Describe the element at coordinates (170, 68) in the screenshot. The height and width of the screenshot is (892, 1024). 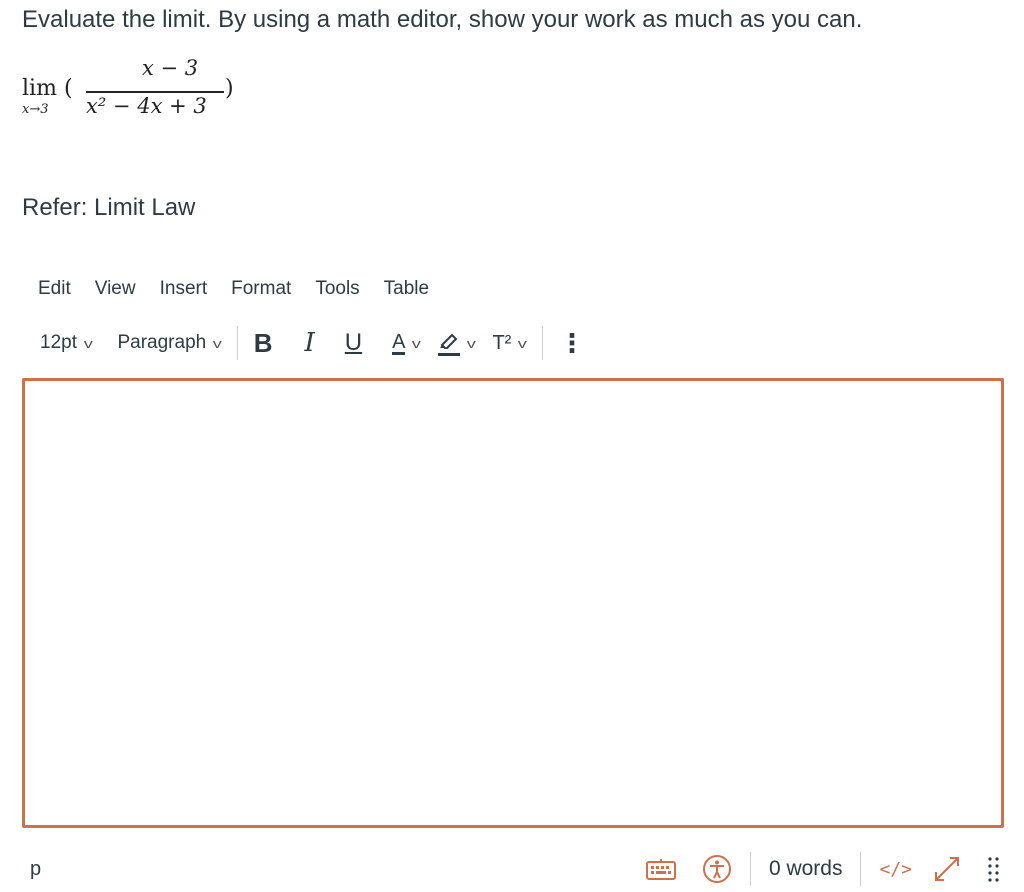
I see `fraction-numerator: x − 3` at that location.